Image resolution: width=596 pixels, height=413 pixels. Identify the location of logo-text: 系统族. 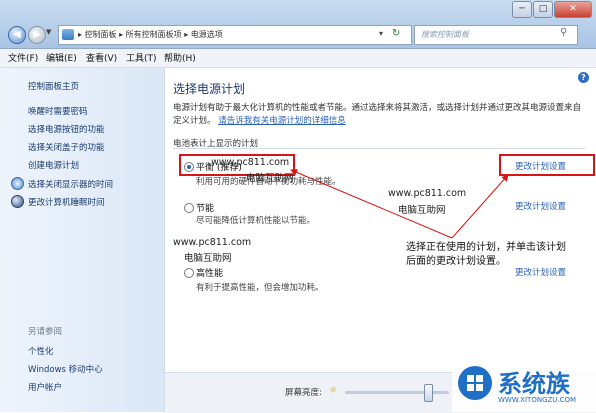
(534, 384).